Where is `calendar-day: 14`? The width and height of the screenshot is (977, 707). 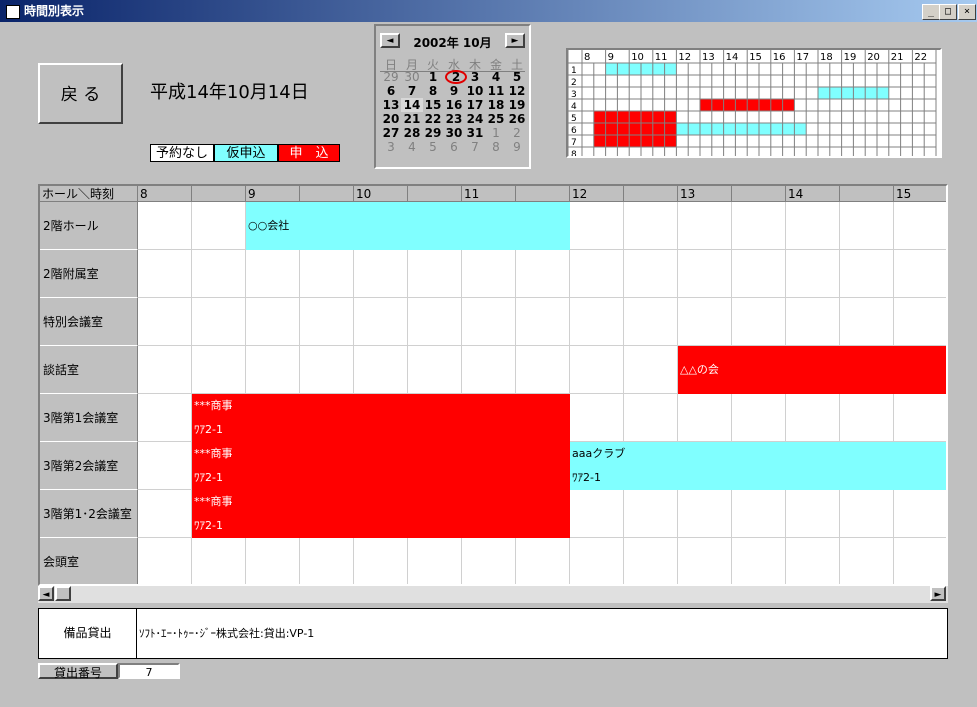 calendar-day: 14 is located at coordinates (412, 105).